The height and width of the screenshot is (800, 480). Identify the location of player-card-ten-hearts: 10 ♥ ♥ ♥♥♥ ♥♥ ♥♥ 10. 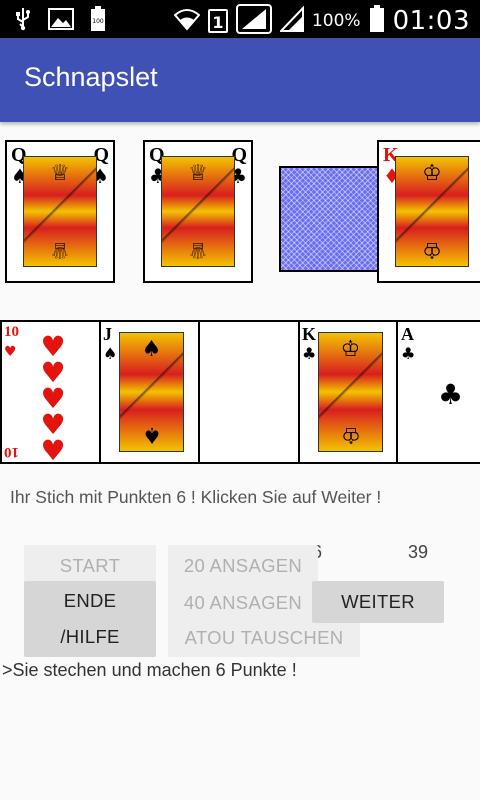
(50, 392).